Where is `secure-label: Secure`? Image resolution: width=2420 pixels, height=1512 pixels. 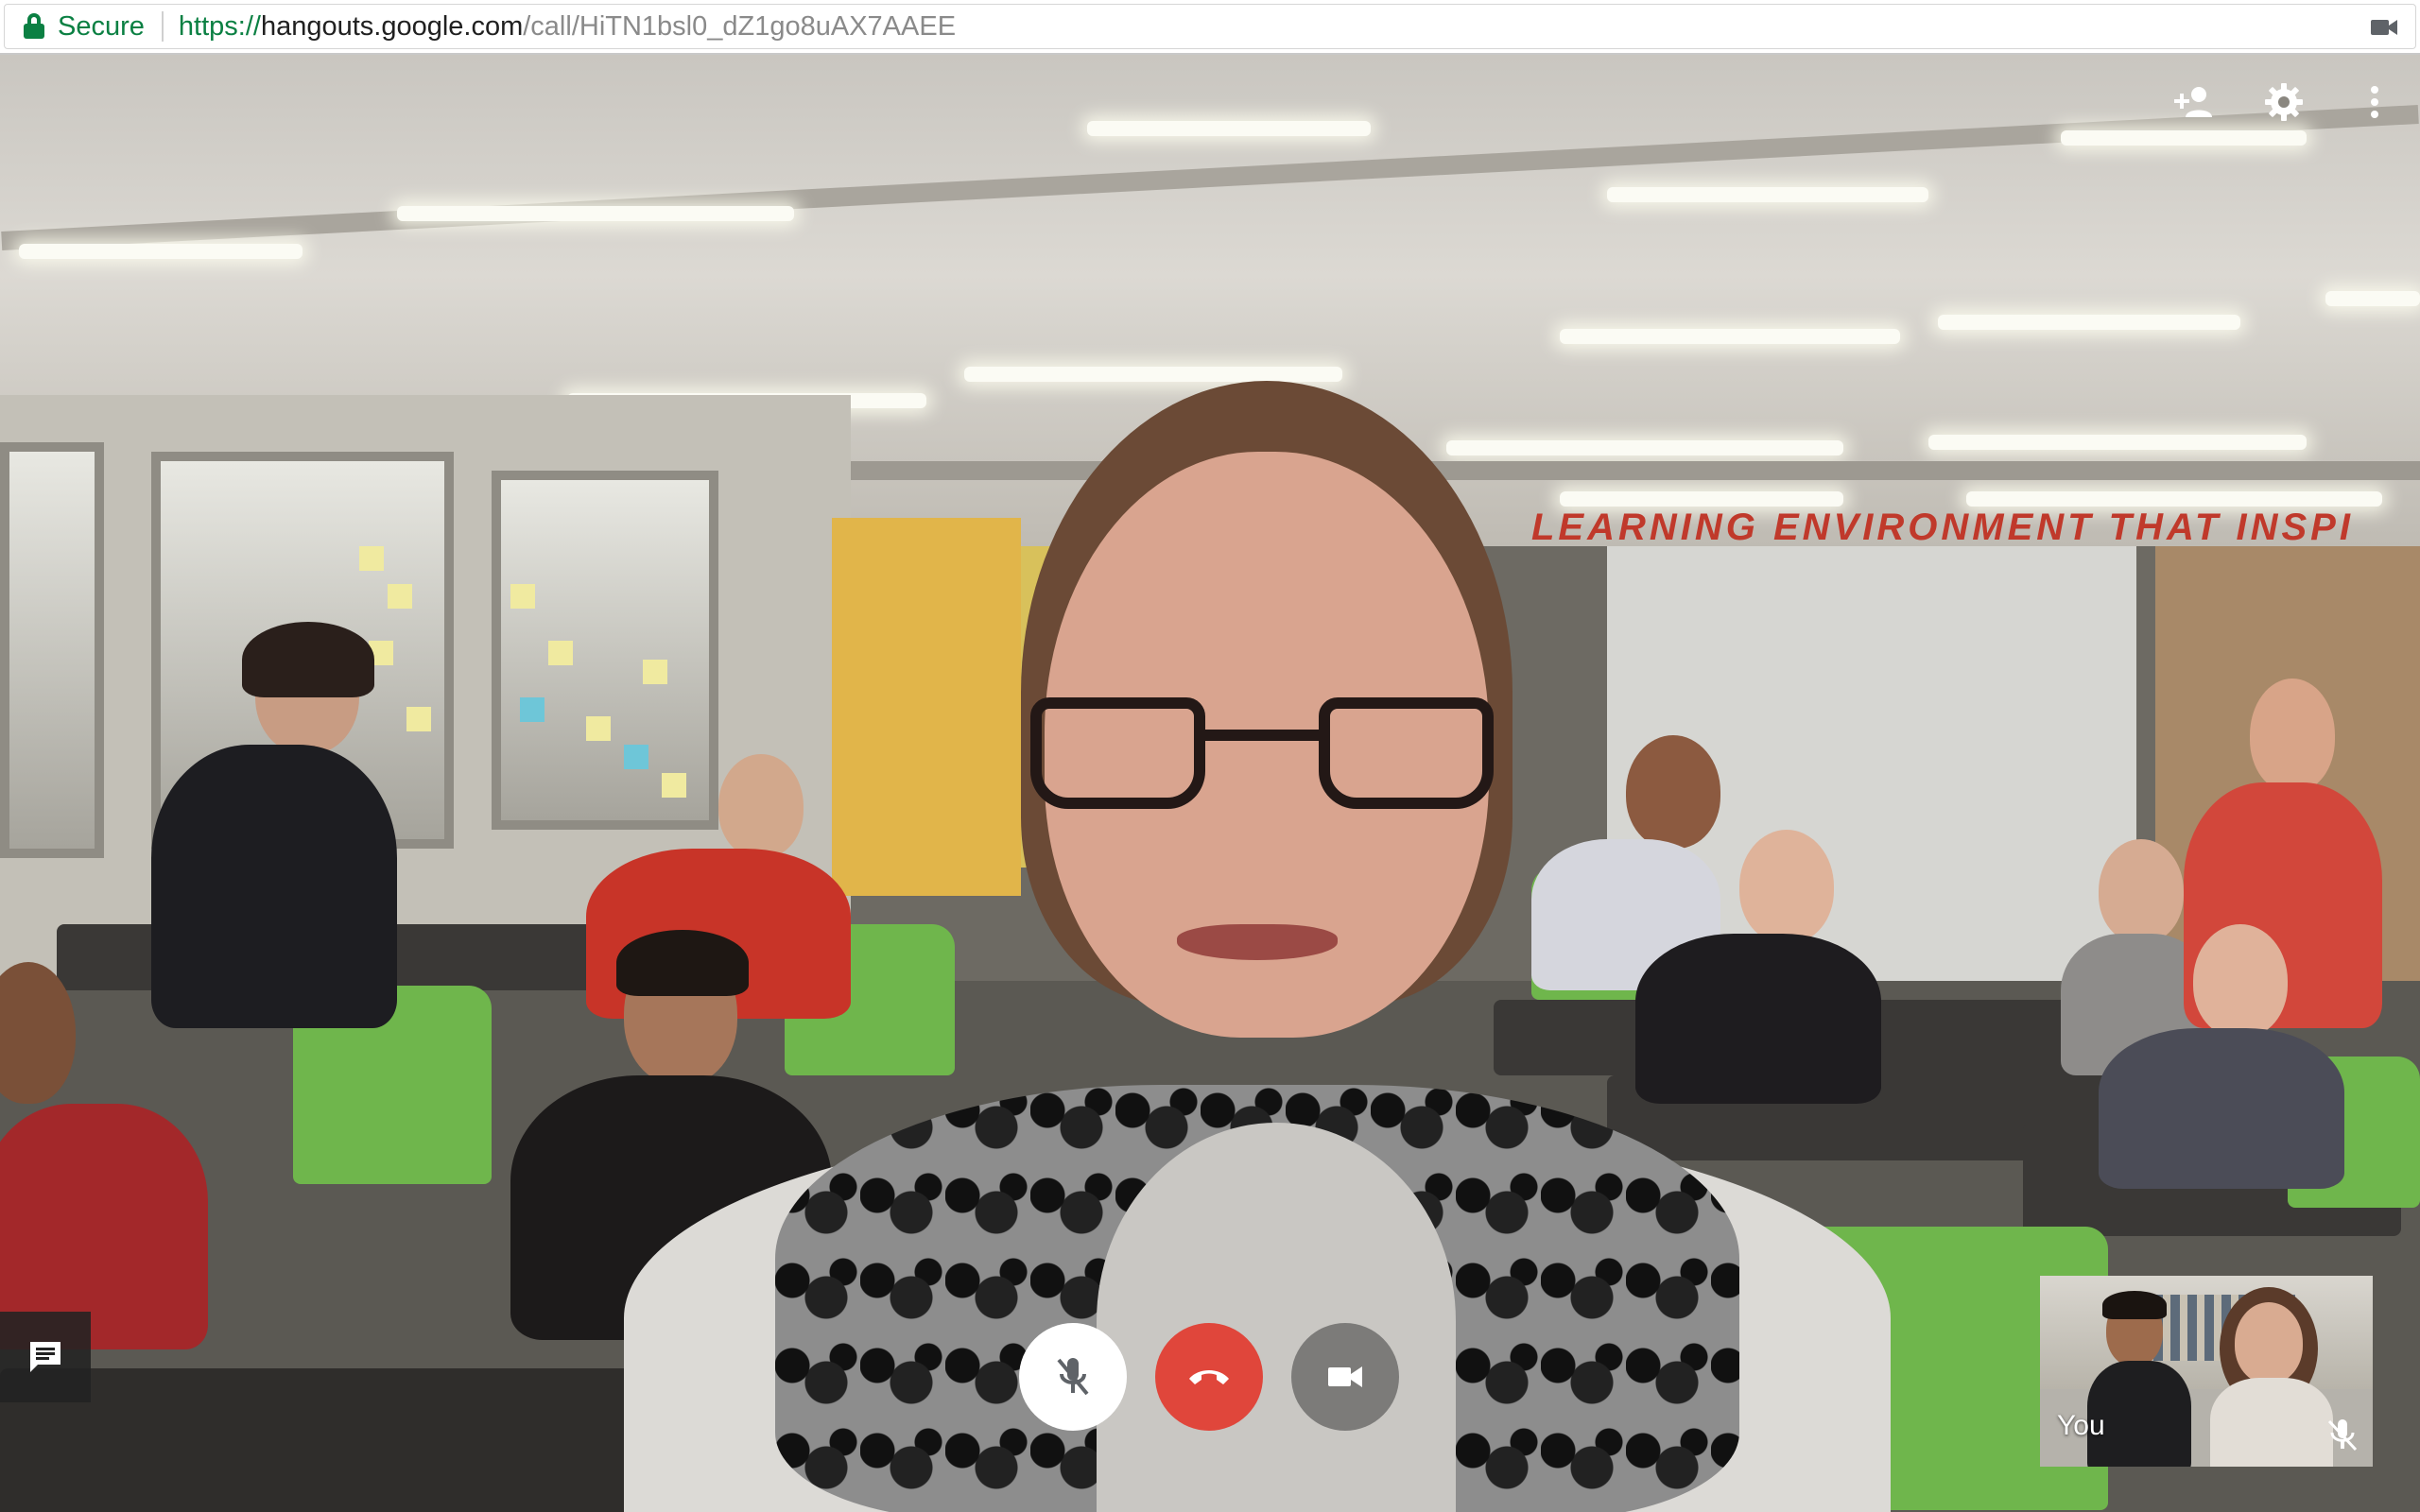
secure-label: Secure is located at coordinates (101, 26).